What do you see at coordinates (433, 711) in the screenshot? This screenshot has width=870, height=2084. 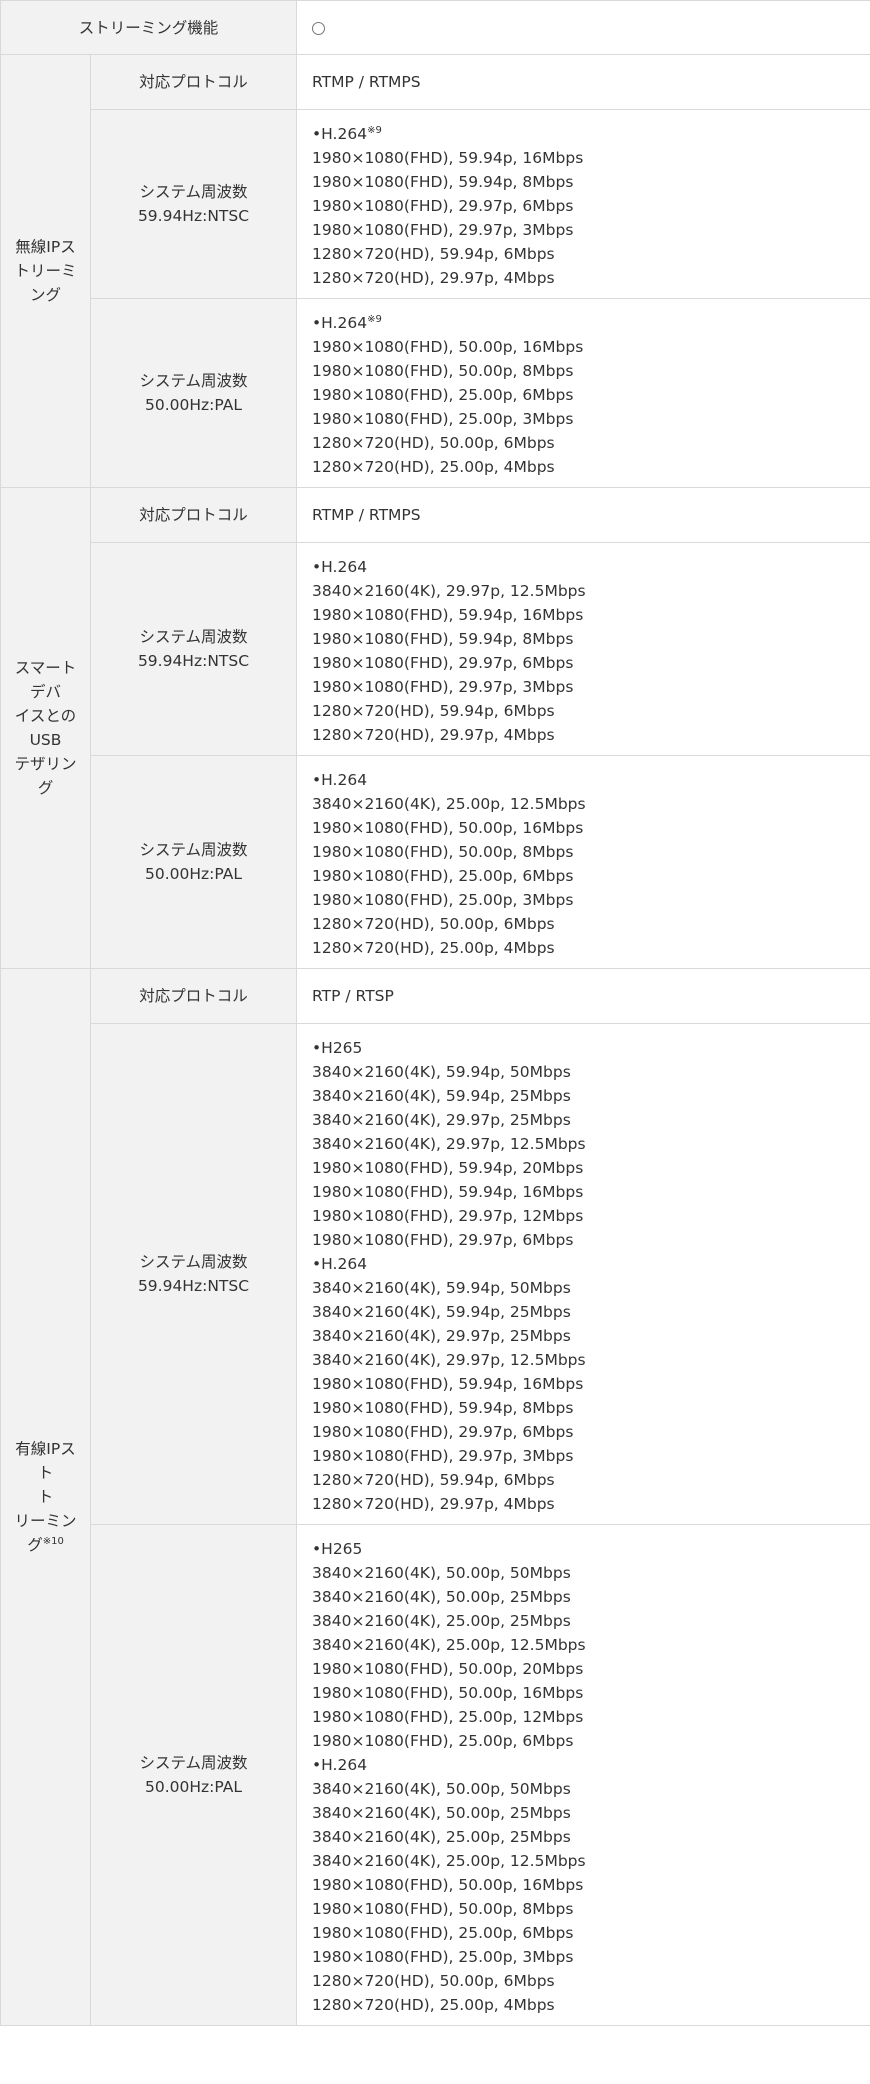 I see `format-line: 1280×720(HD), 59.94p, 6Mbps` at bounding box center [433, 711].